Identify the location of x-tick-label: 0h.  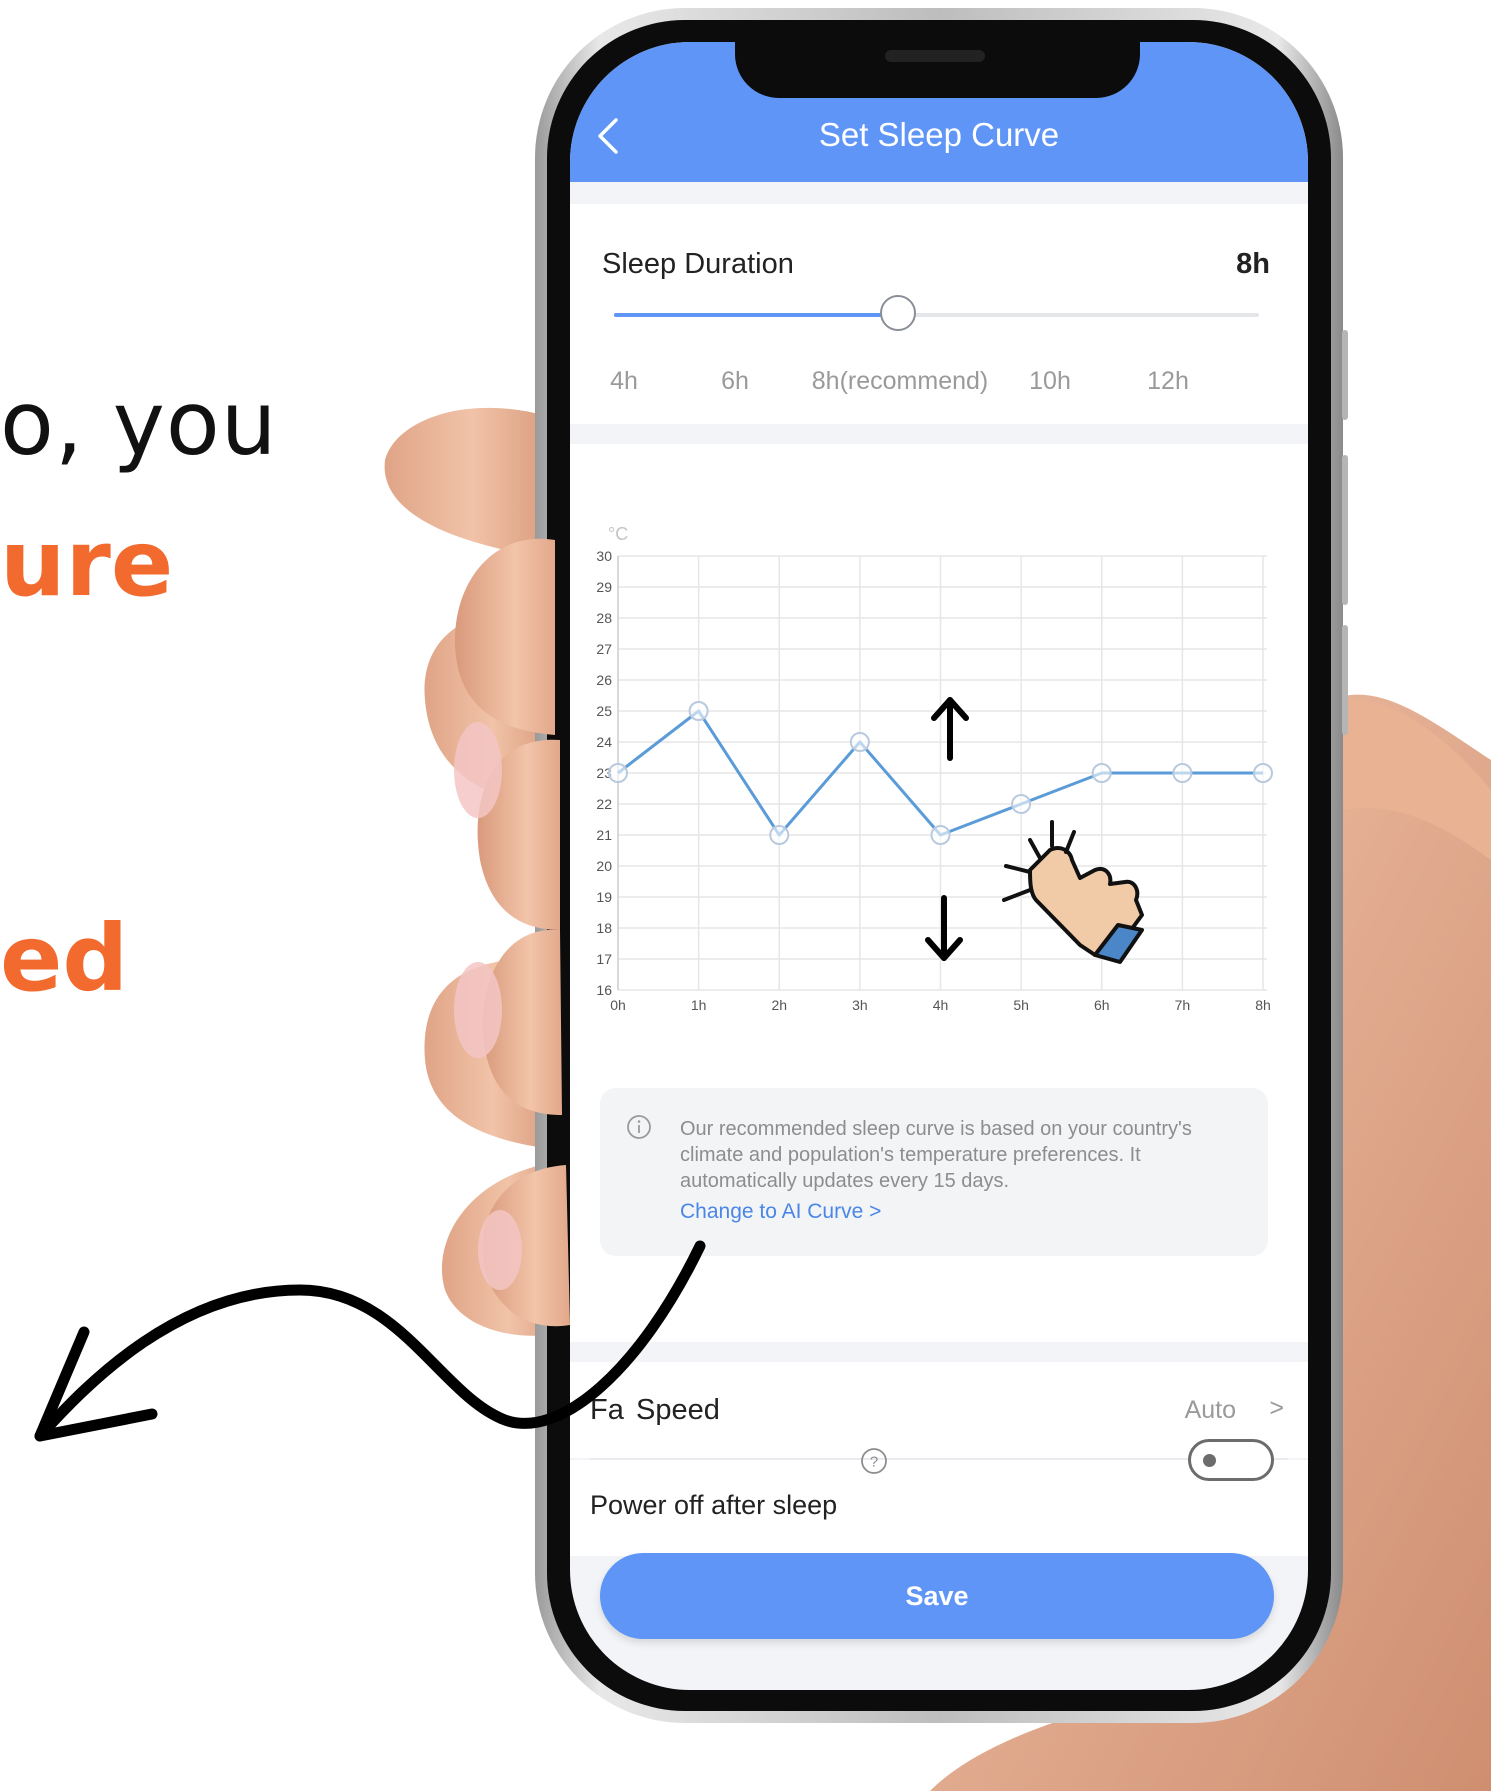
(618, 1005).